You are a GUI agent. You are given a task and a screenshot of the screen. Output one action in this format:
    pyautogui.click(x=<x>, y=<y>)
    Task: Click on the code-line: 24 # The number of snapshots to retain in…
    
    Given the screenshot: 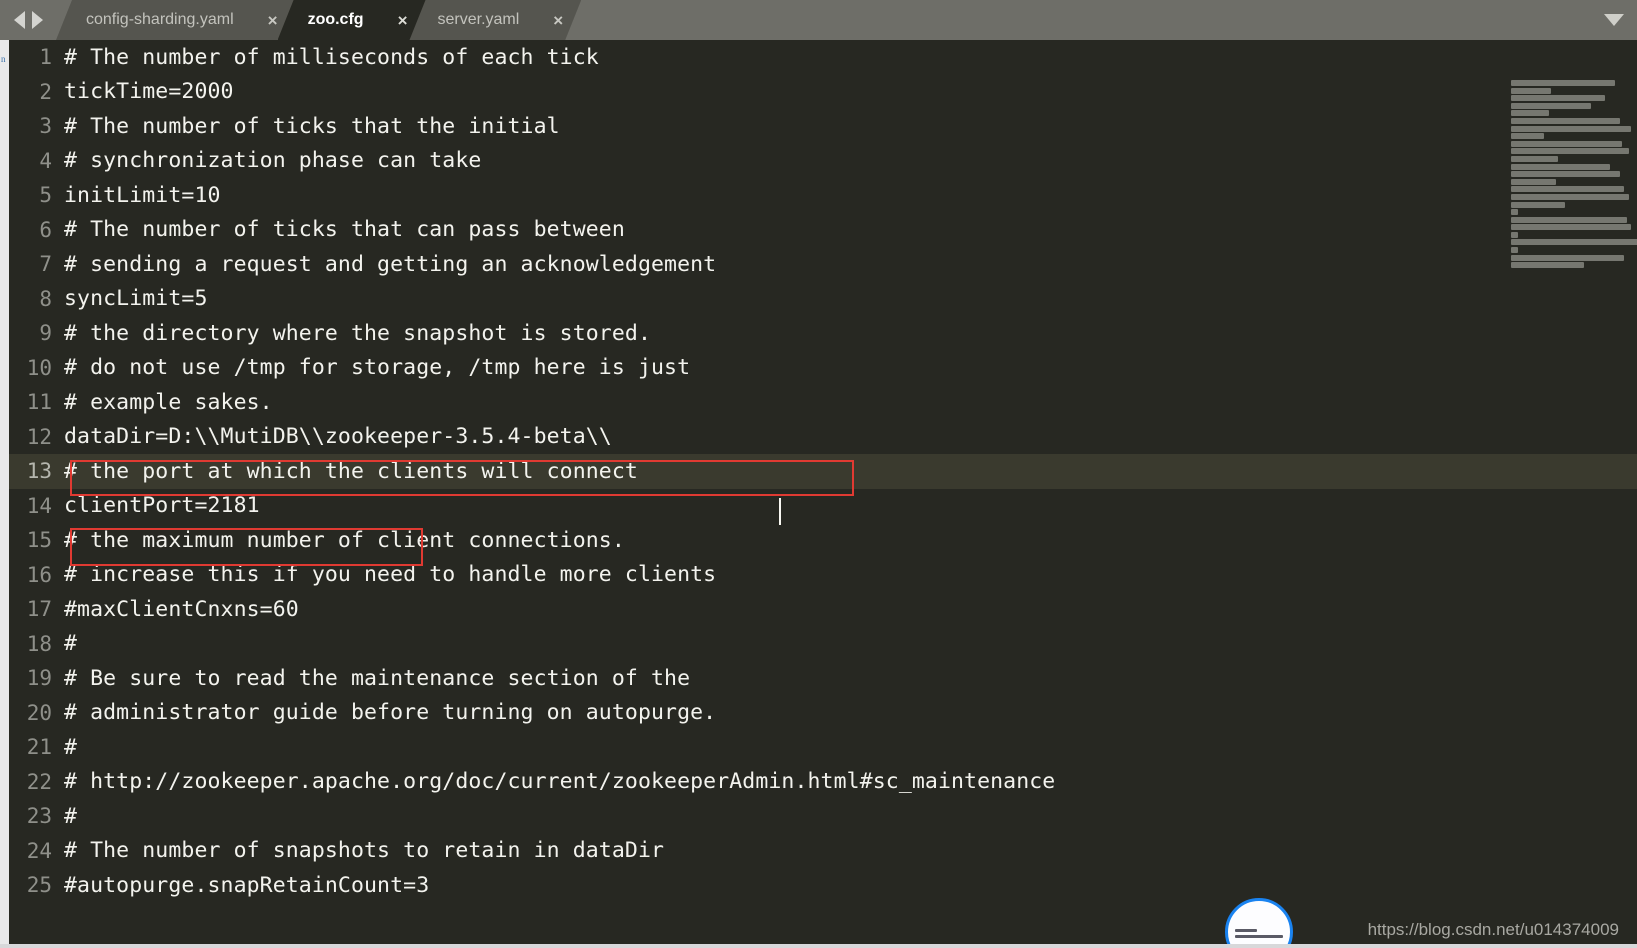 What is the action you would take?
    pyautogui.click(x=823, y=851)
    